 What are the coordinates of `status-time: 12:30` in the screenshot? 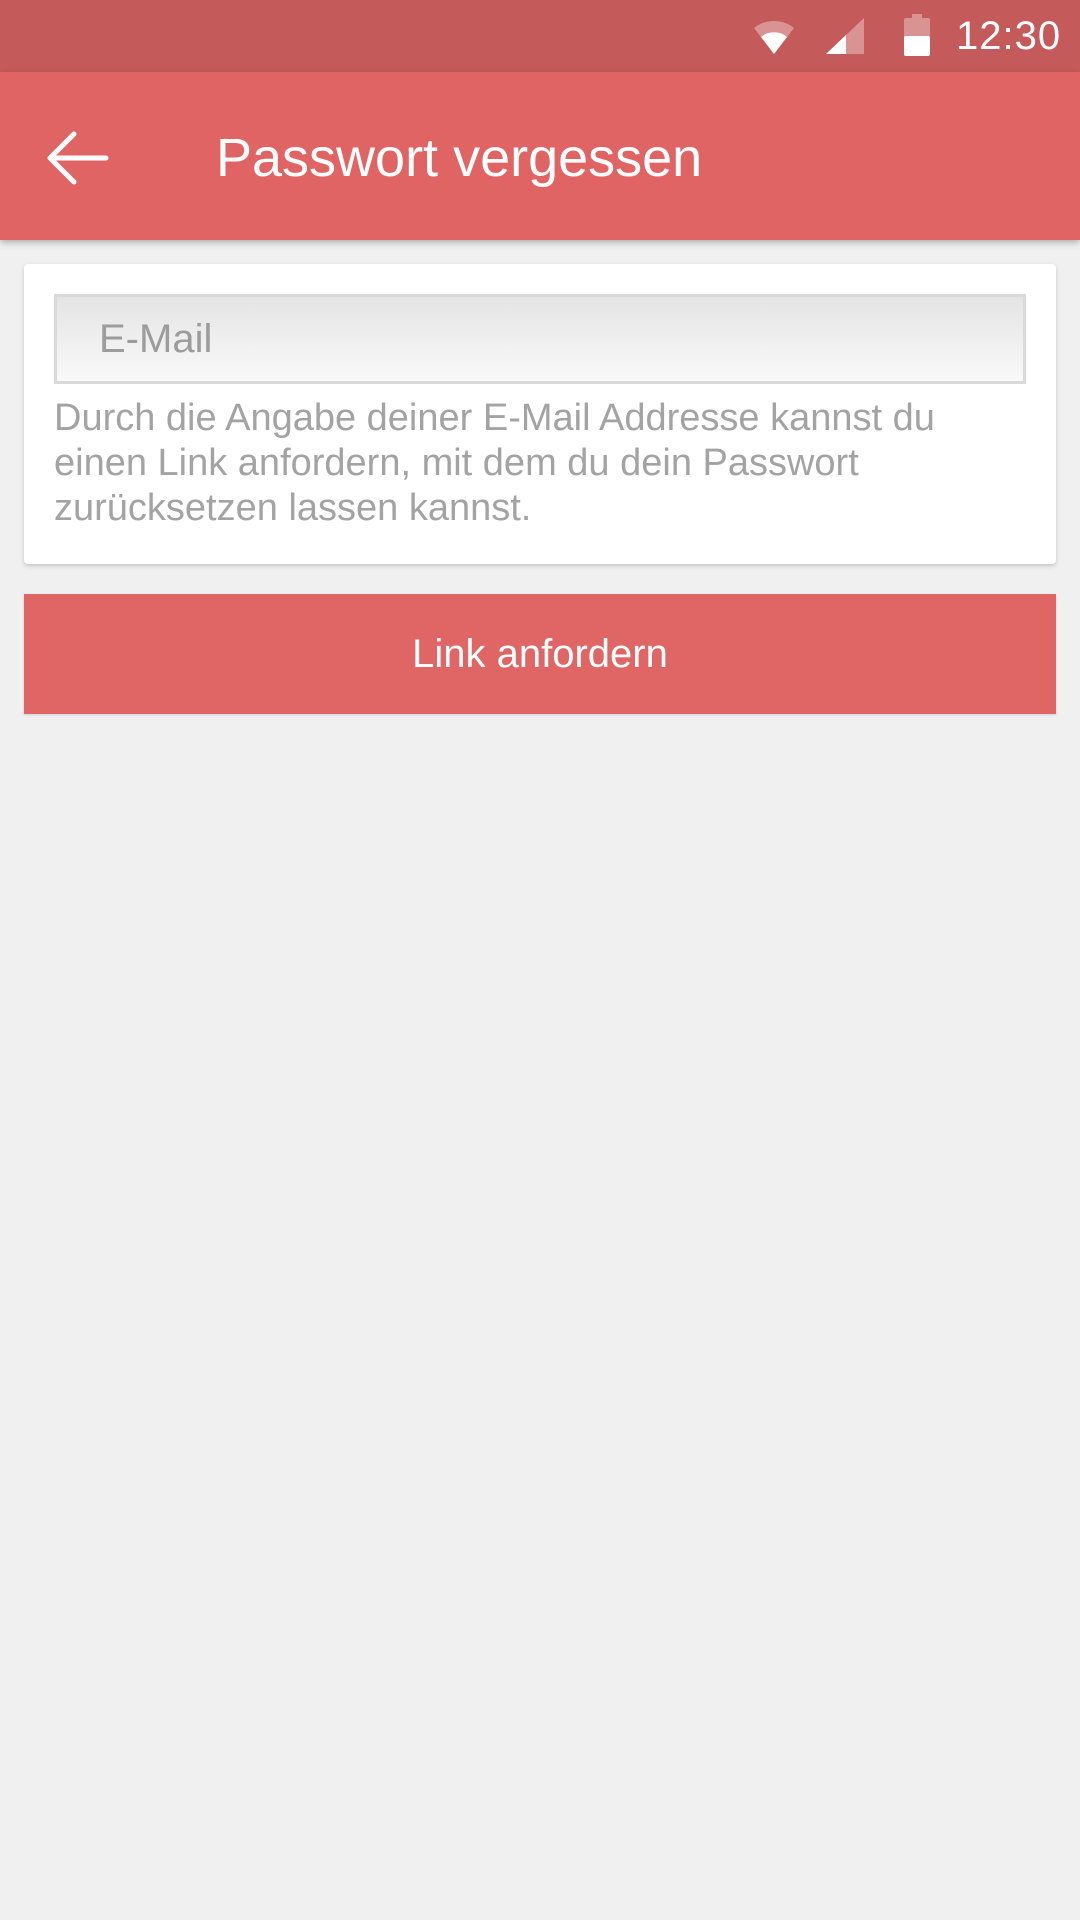 It's located at (1009, 36).